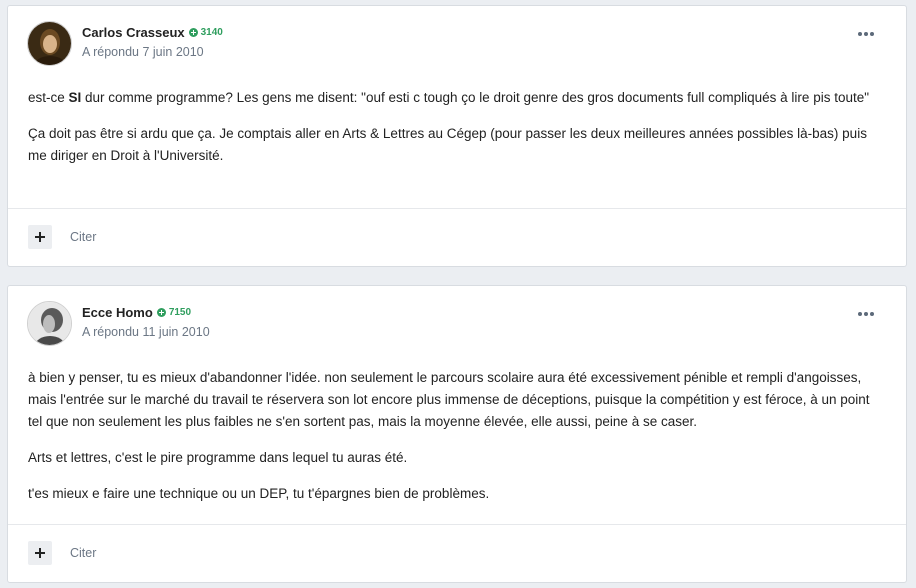 The height and width of the screenshot is (588, 916). I want to click on name-line: Carlos Crasseux 3140, so click(152, 32).